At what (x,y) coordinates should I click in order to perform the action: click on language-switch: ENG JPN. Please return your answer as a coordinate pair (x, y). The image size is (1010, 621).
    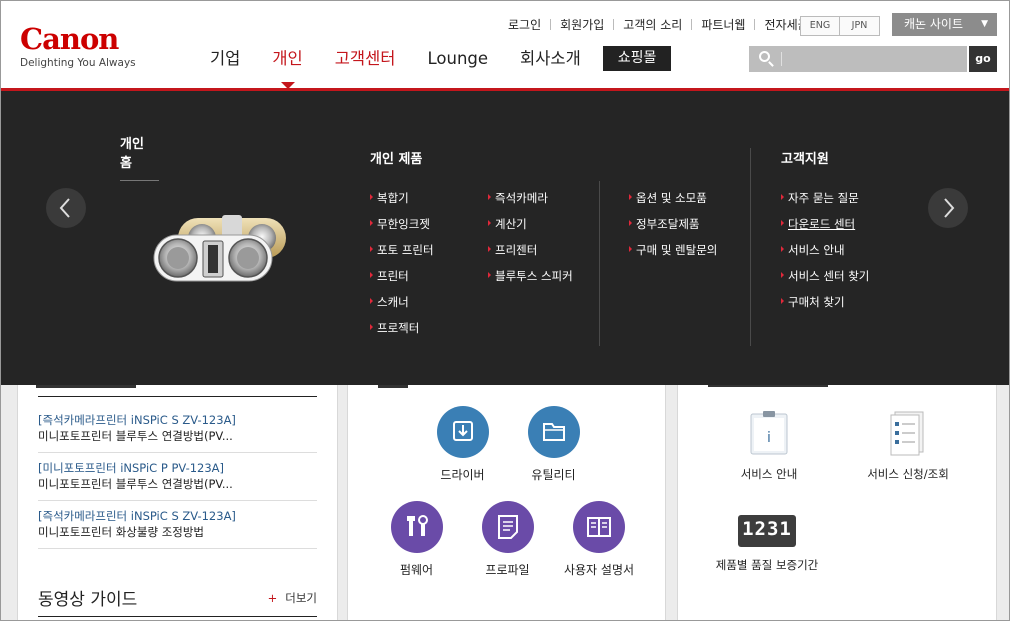
    Looking at the image, I should click on (840, 26).